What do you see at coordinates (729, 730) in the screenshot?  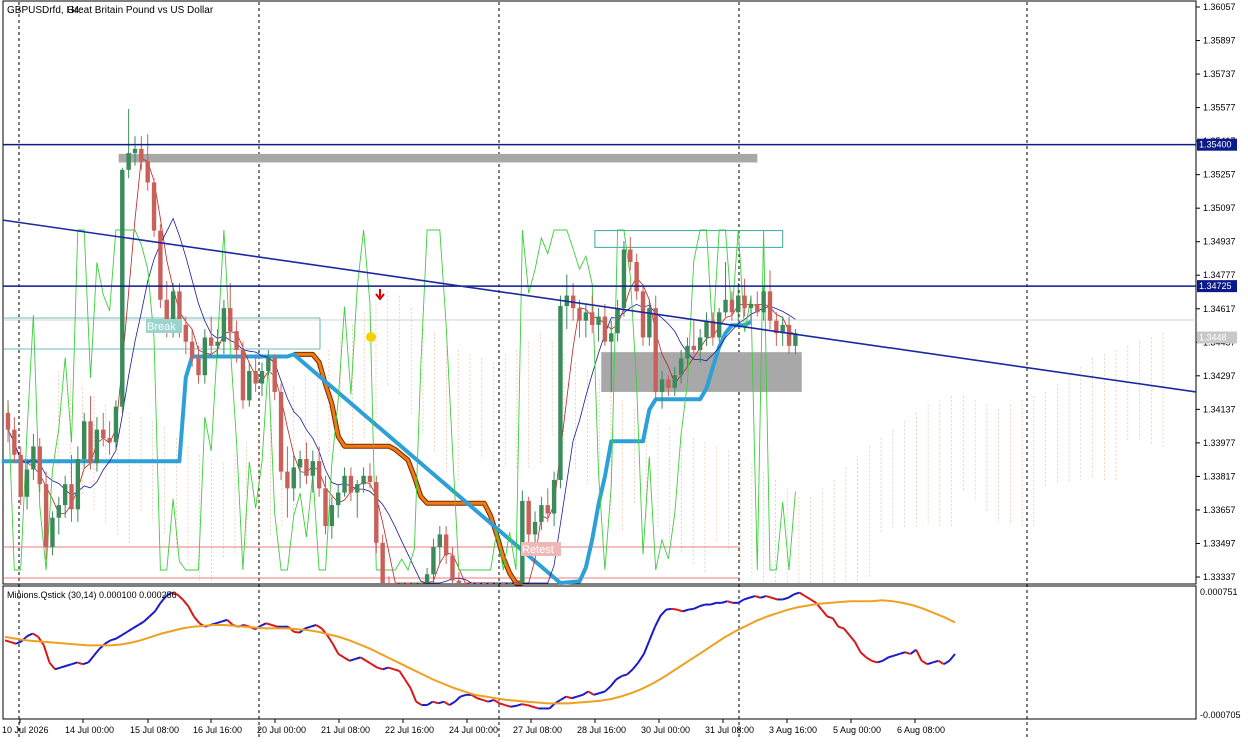 I see `time-label-11: 31 Jul 08:00` at bounding box center [729, 730].